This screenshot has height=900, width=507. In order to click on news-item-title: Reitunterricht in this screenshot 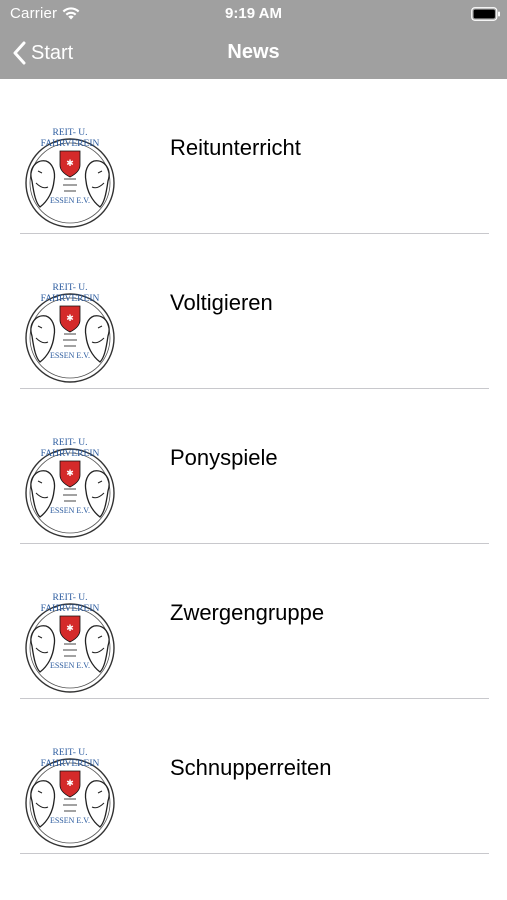, I will do `click(235, 147)`.